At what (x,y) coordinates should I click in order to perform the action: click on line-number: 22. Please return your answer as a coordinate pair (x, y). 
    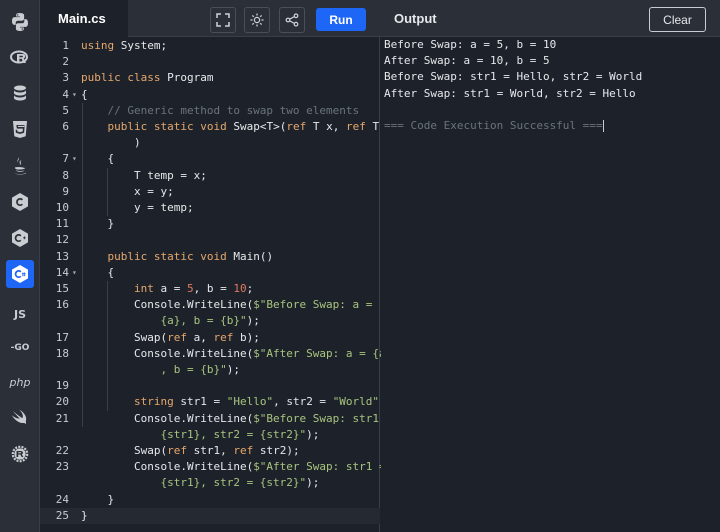
    Looking at the image, I should click on (62, 450).